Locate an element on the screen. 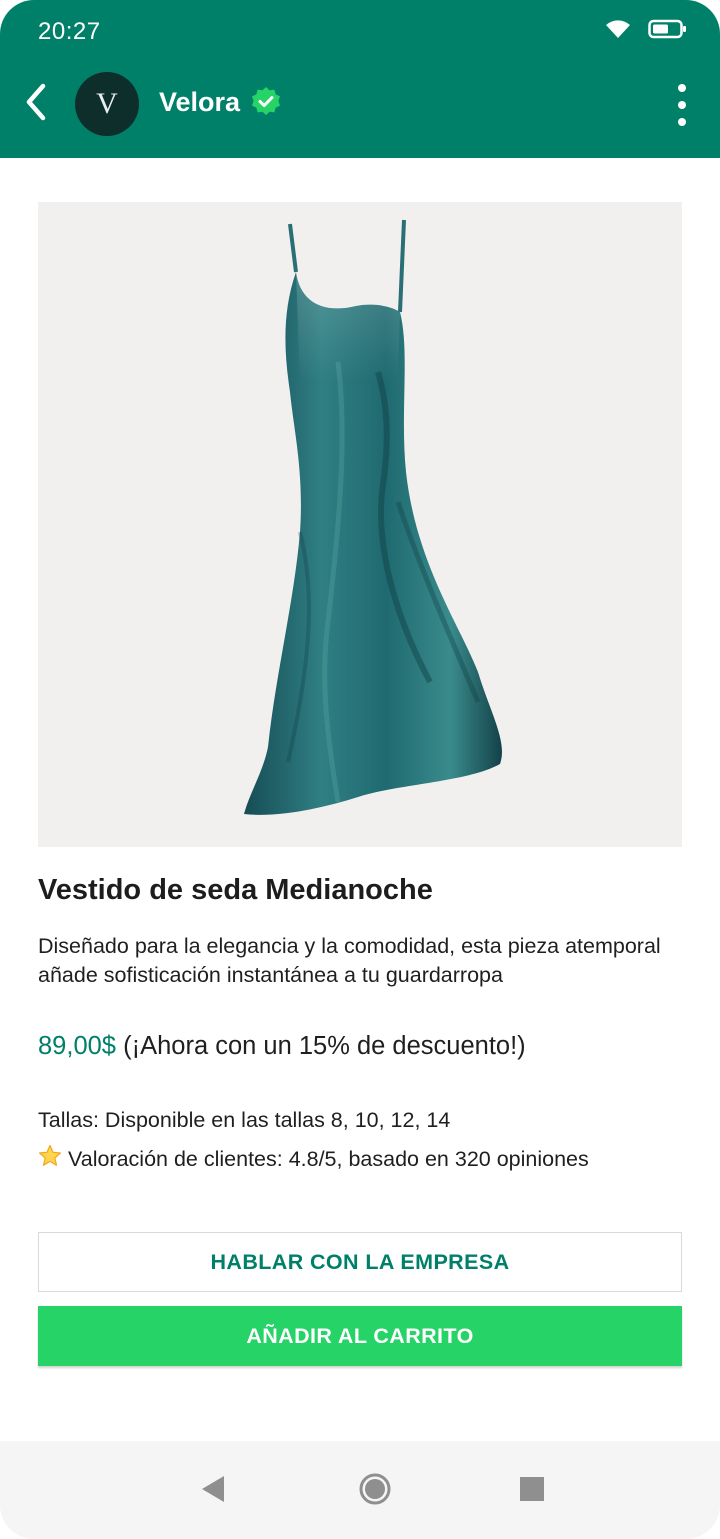  business-profile-link: Velora is located at coordinates (220, 102).